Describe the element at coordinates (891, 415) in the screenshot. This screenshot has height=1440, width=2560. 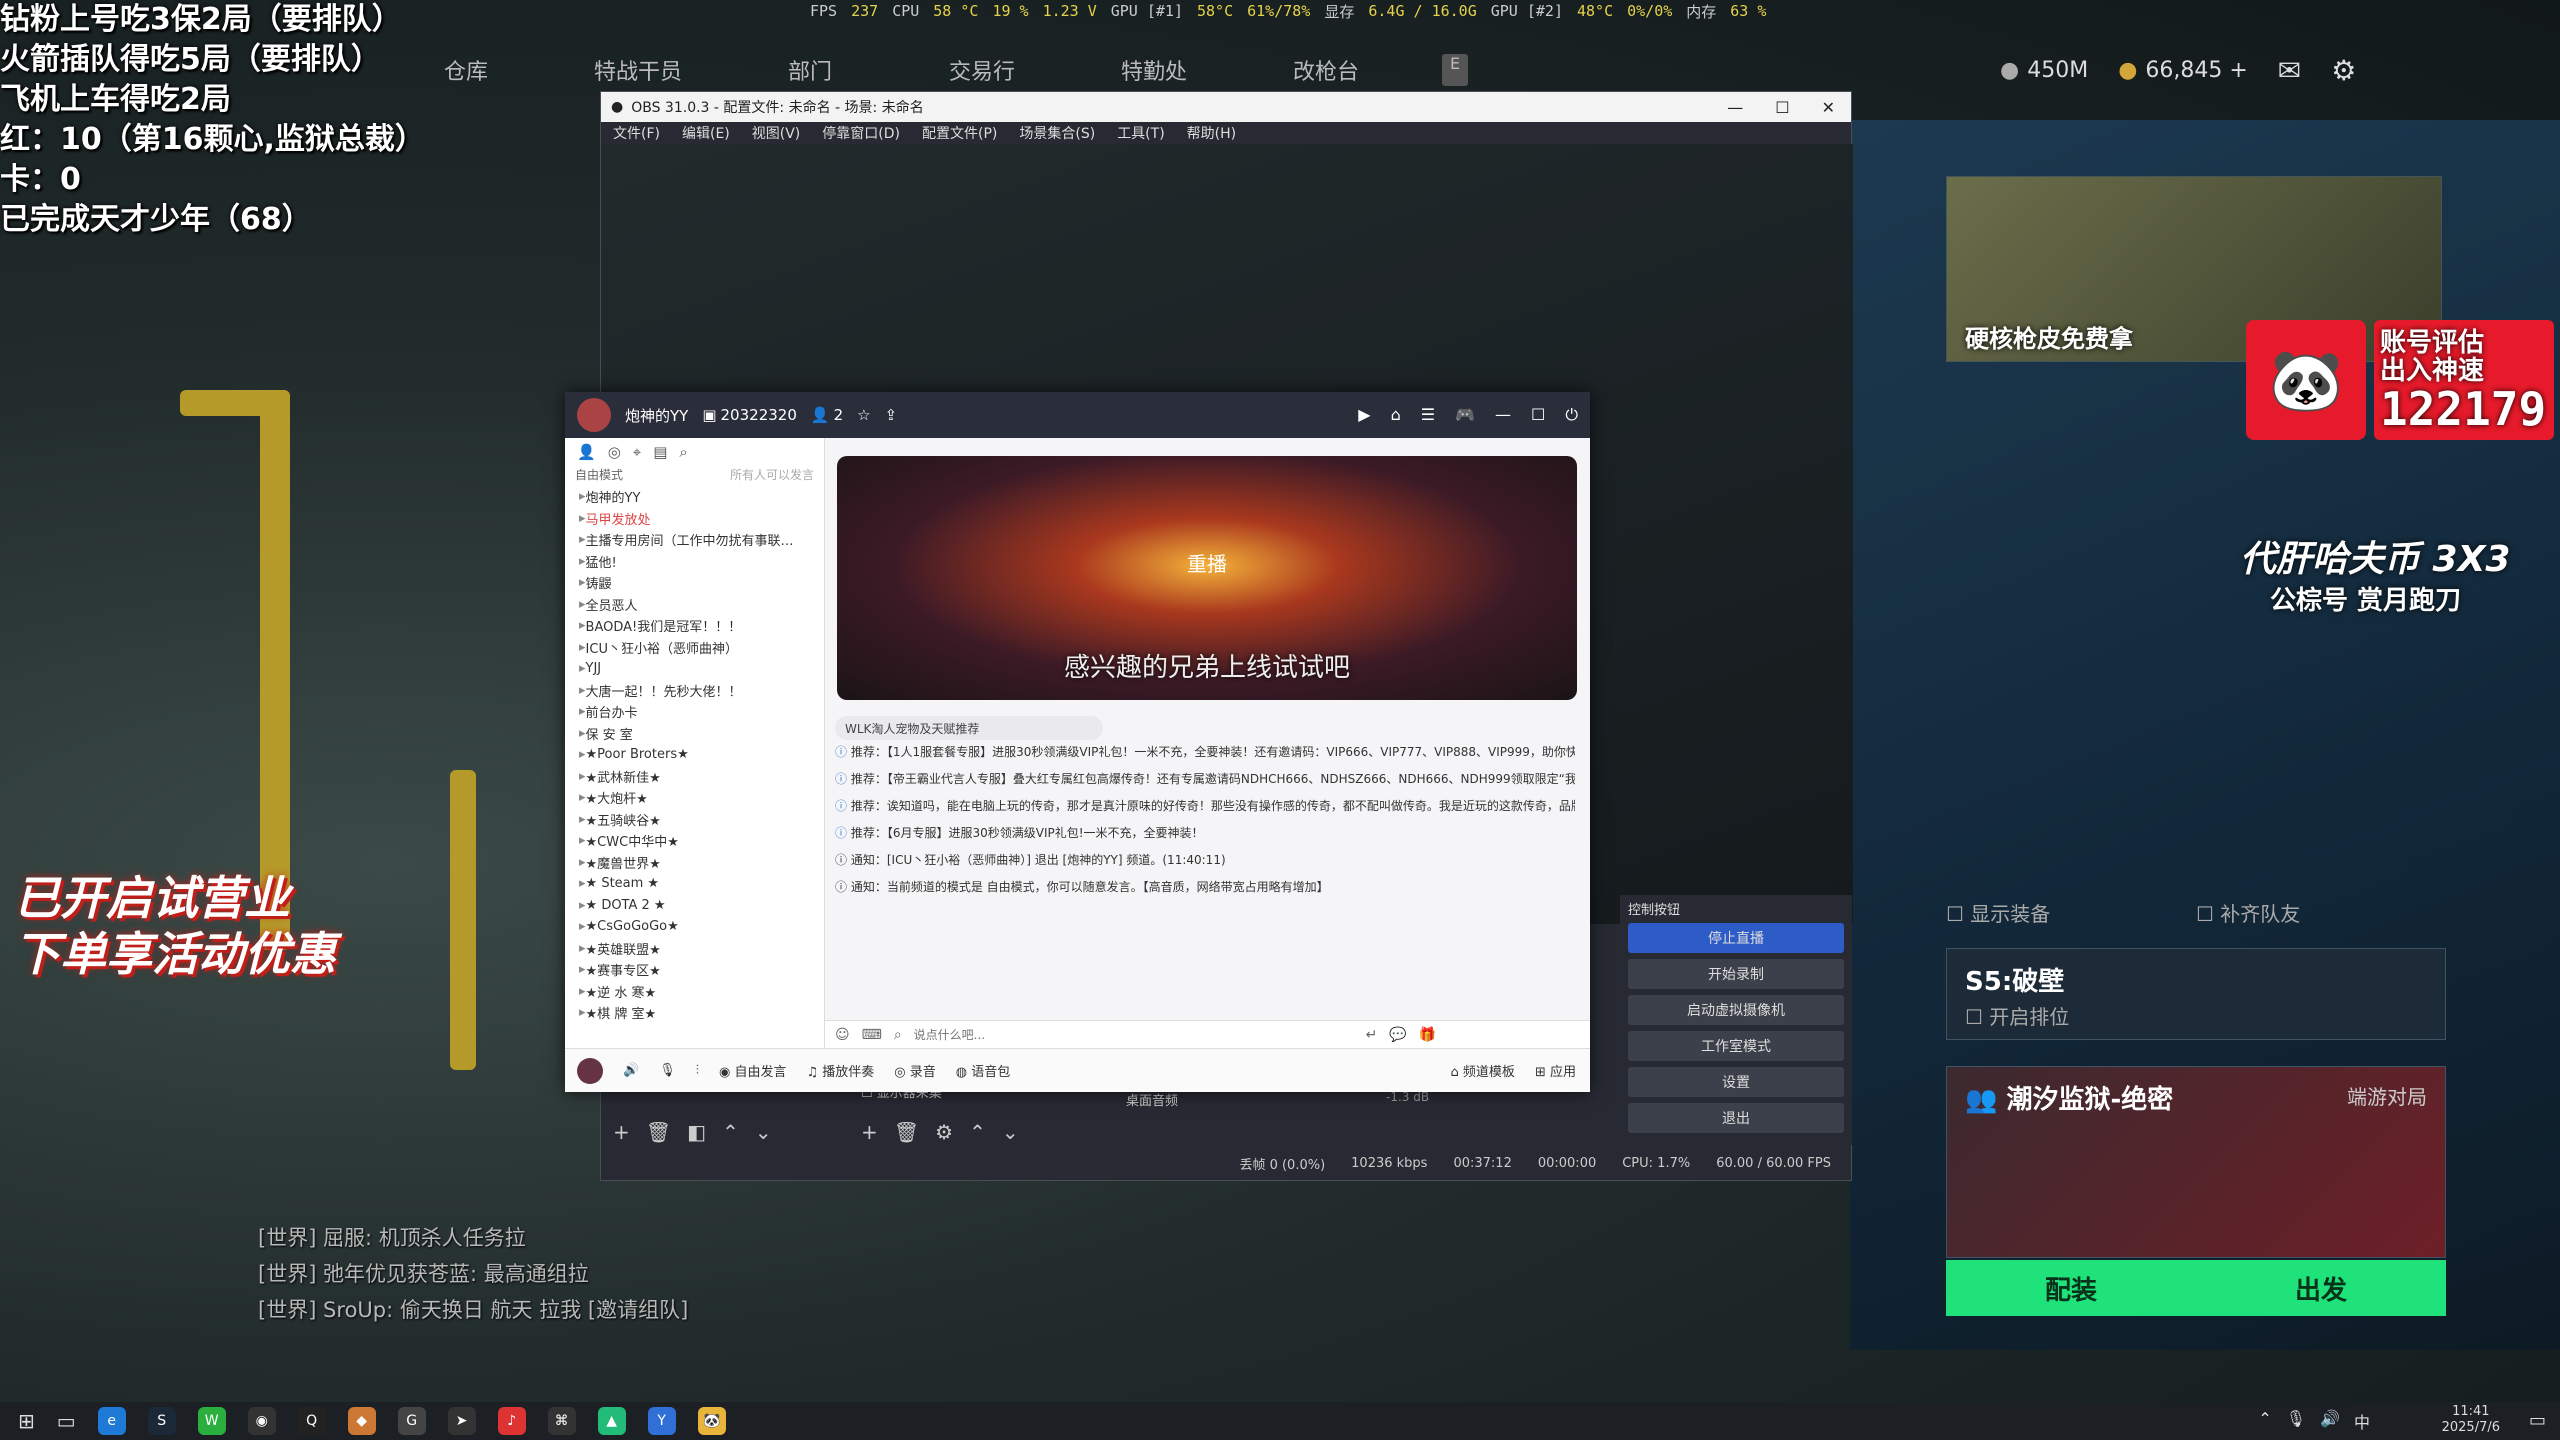
I see `share-icon: ⇪` at that location.